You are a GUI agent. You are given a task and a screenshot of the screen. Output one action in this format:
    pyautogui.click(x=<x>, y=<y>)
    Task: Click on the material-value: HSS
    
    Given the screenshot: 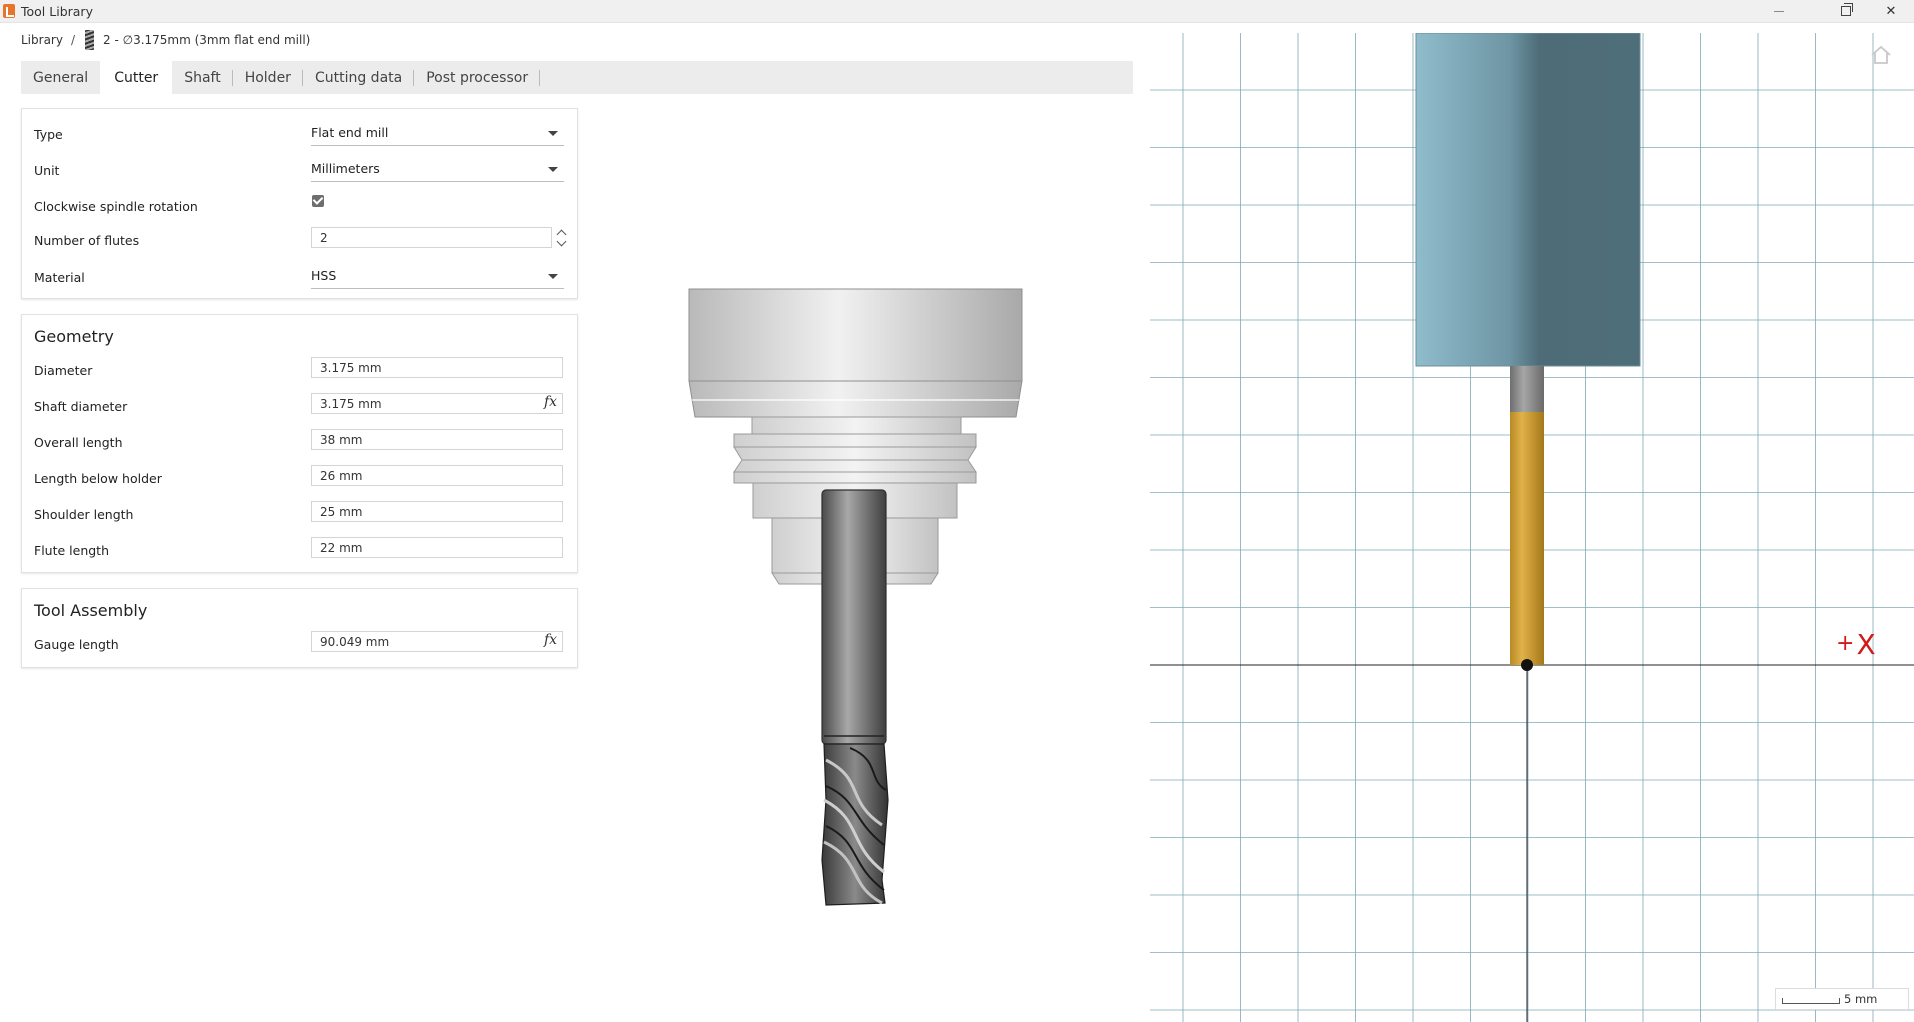 What is the action you would take?
    pyautogui.click(x=324, y=275)
    